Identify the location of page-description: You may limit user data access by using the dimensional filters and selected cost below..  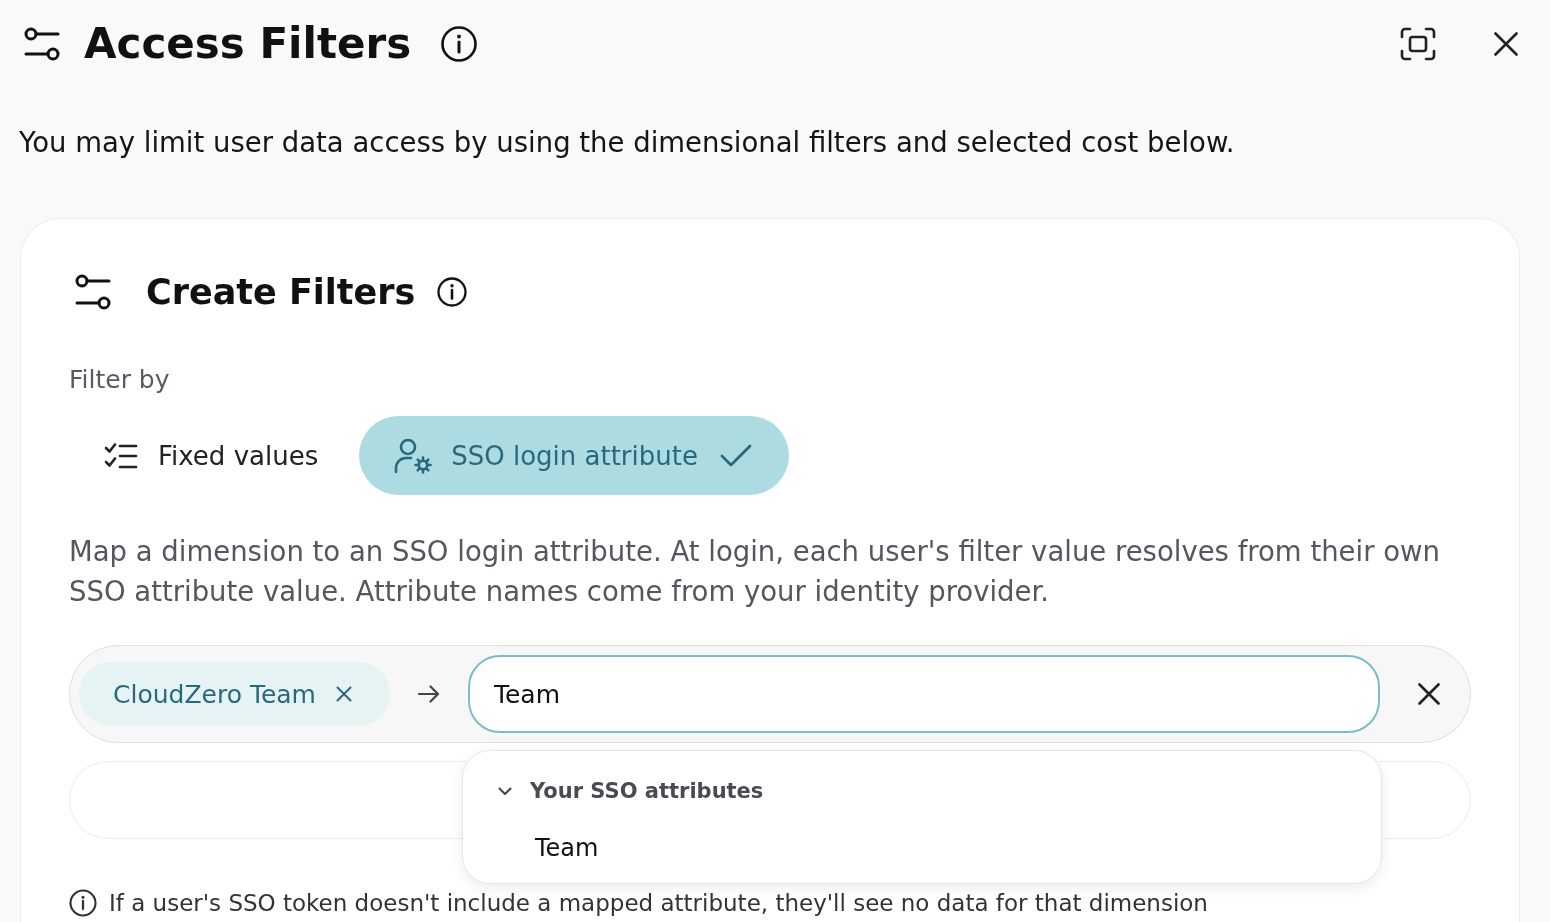
(627, 142).